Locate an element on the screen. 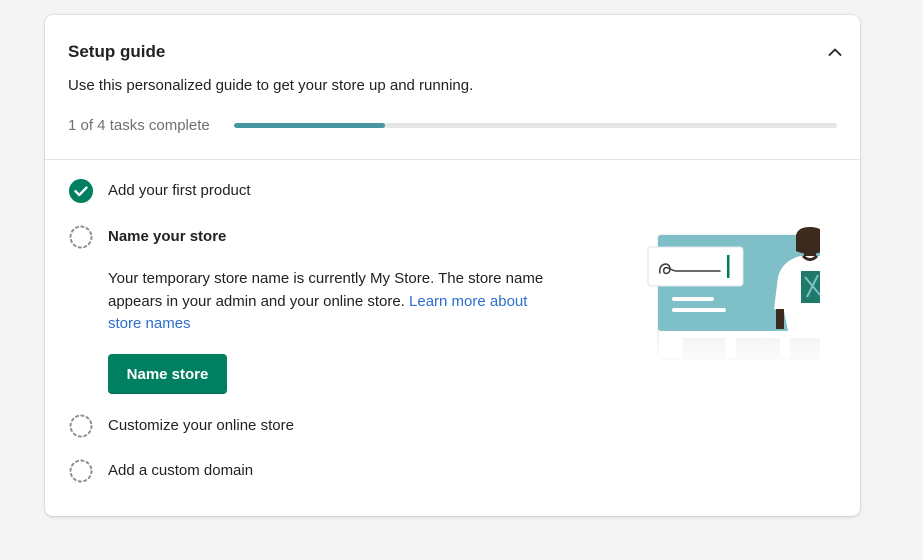  task-label: Customize your online store is located at coordinates (201, 425).